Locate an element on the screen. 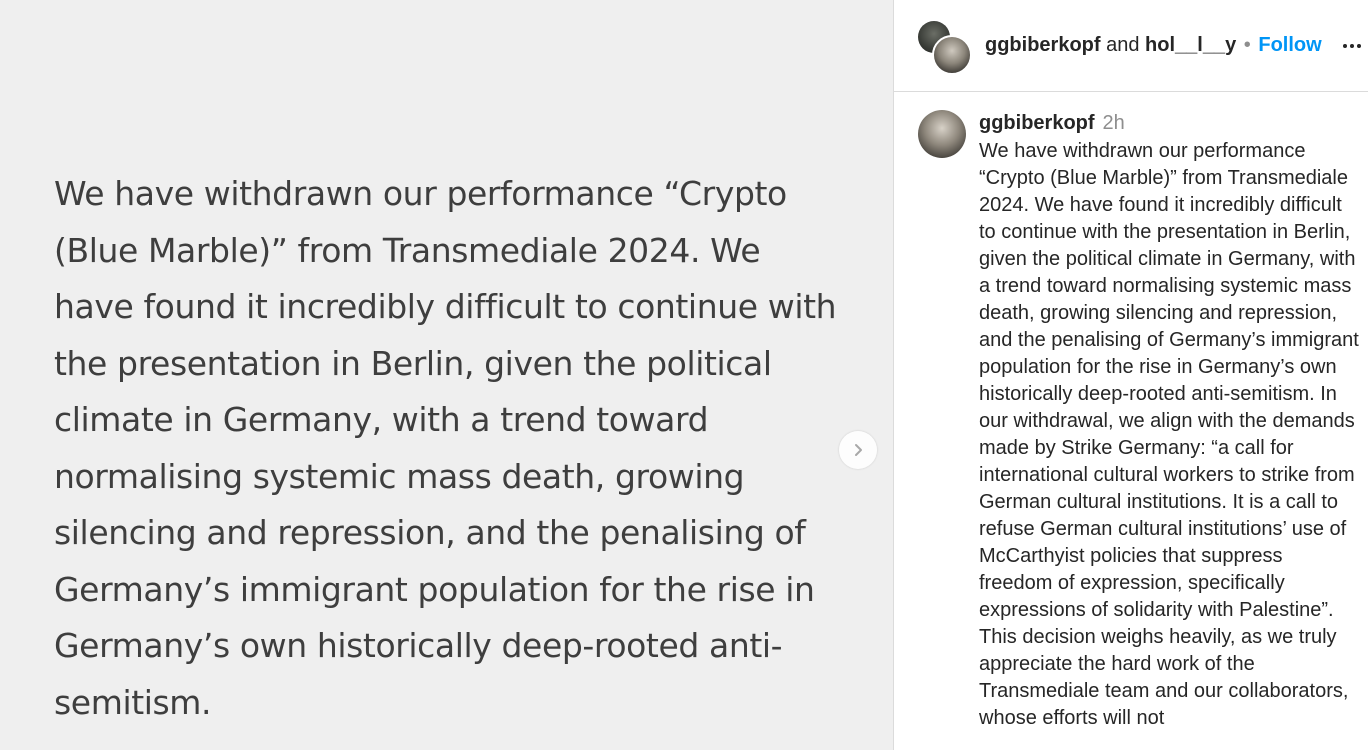 This screenshot has height=750, width=1368. post-header: ggbiberkopf and hol__l__y • Follow is located at coordinates (1131, 46).